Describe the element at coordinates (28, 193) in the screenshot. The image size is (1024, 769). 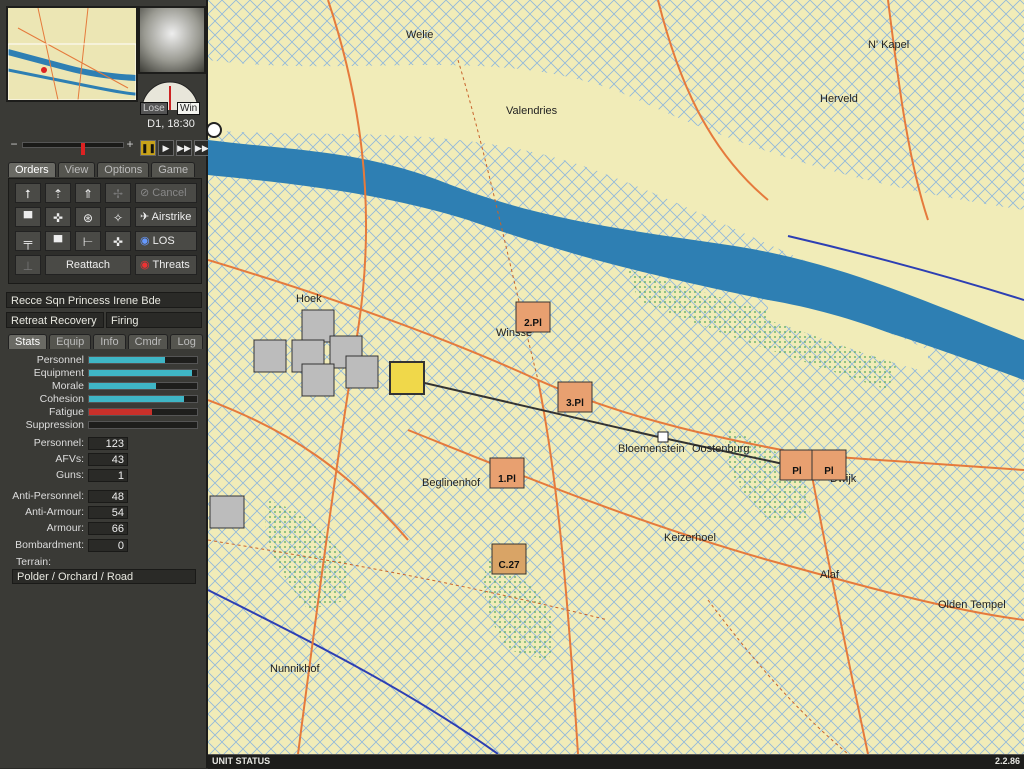
I see `move-icon: ⭡` at that location.